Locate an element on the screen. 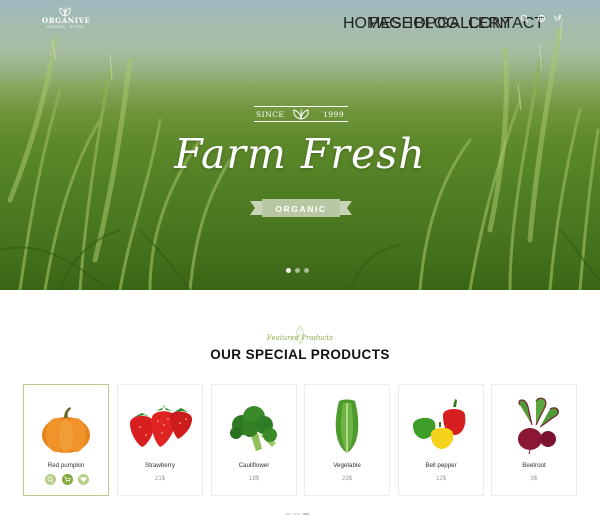  globe-icon is located at coordinates (541, 18).